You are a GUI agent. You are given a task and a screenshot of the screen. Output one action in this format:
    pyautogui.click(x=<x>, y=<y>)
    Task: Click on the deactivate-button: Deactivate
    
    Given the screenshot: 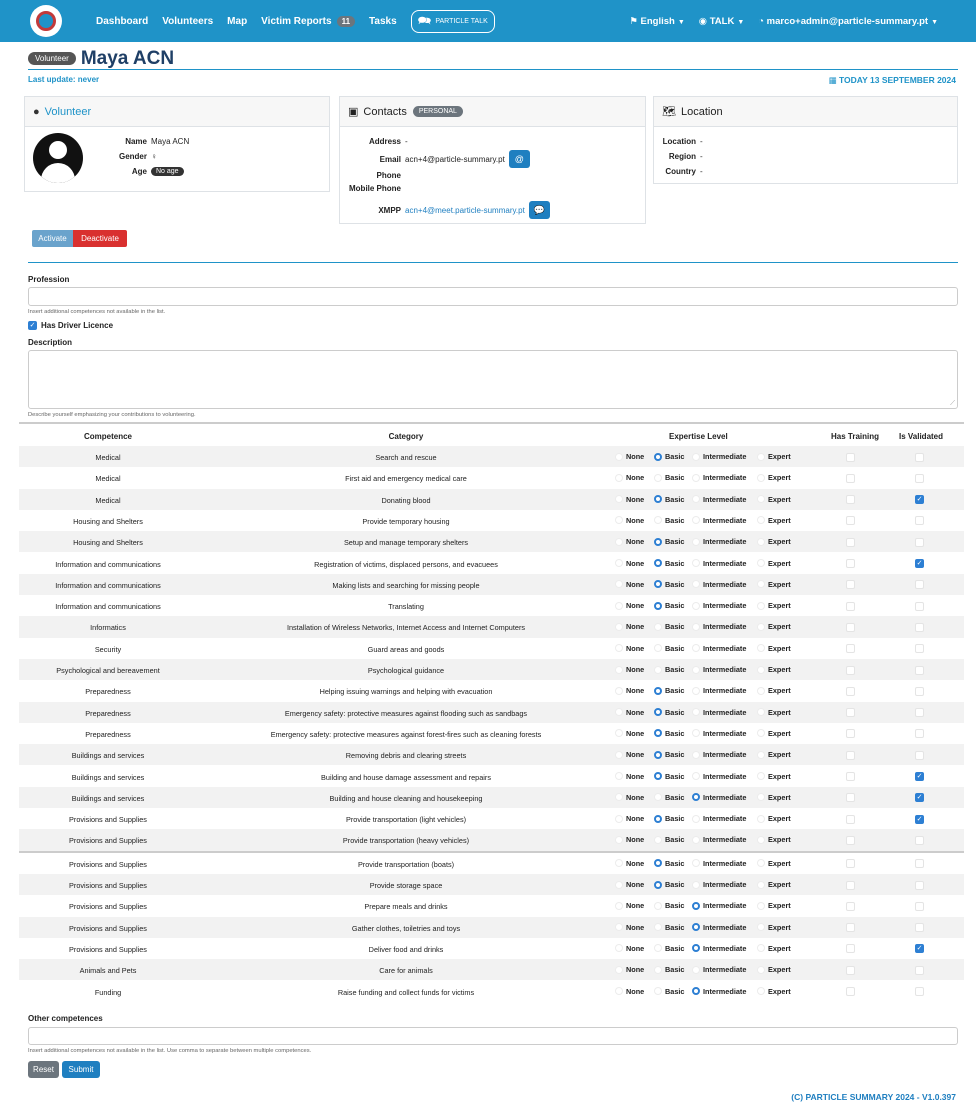 What is the action you would take?
    pyautogui.click(x=100, y=238)
    